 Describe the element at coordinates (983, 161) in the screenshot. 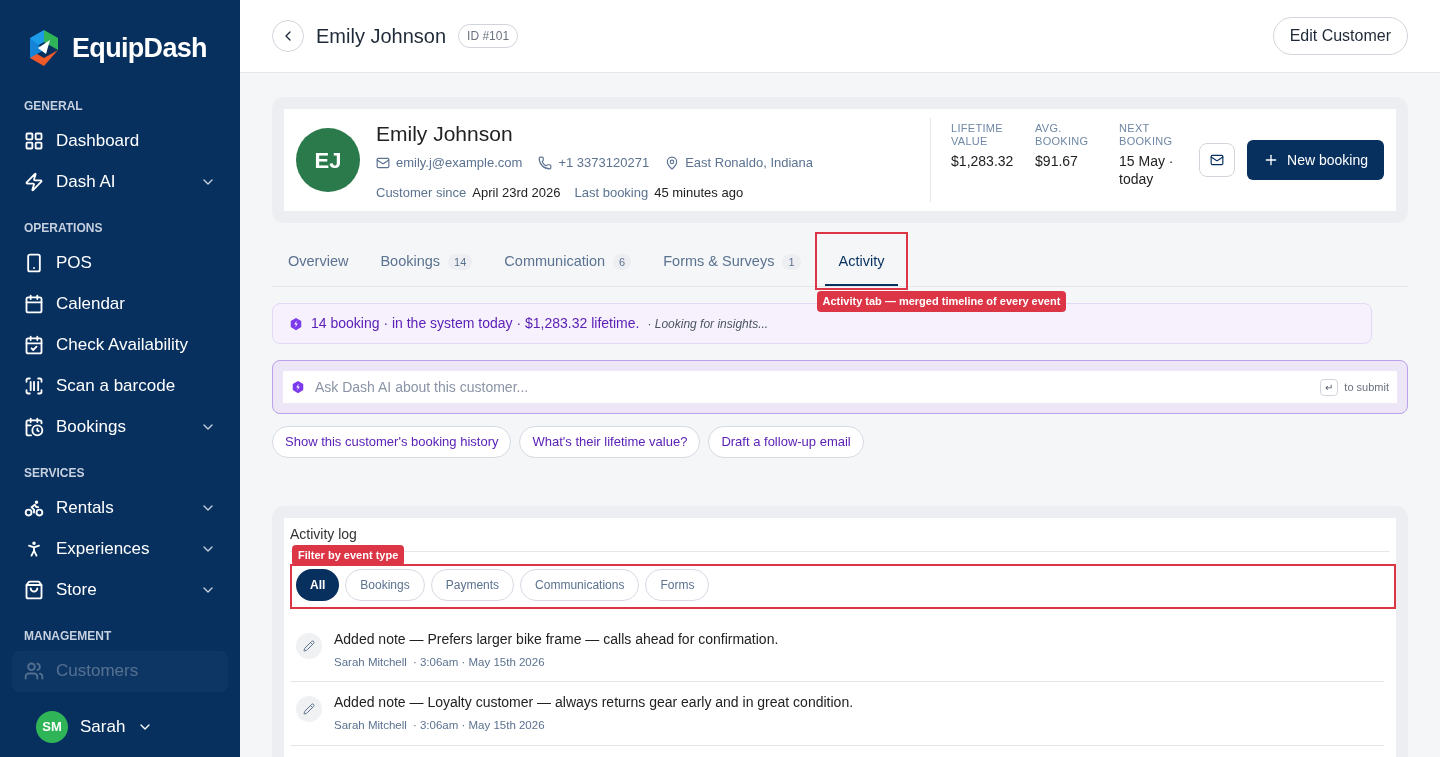

I see `stat-value: $1,283.32` at that location.